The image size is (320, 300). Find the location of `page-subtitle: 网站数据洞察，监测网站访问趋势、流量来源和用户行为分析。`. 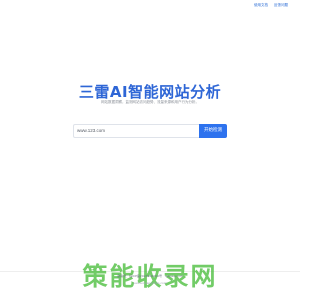

page-subtitle: 网站数据洞察，监测网站访问趋势、流量来源和用户行为分析。 is located at coordinates (150, 102).